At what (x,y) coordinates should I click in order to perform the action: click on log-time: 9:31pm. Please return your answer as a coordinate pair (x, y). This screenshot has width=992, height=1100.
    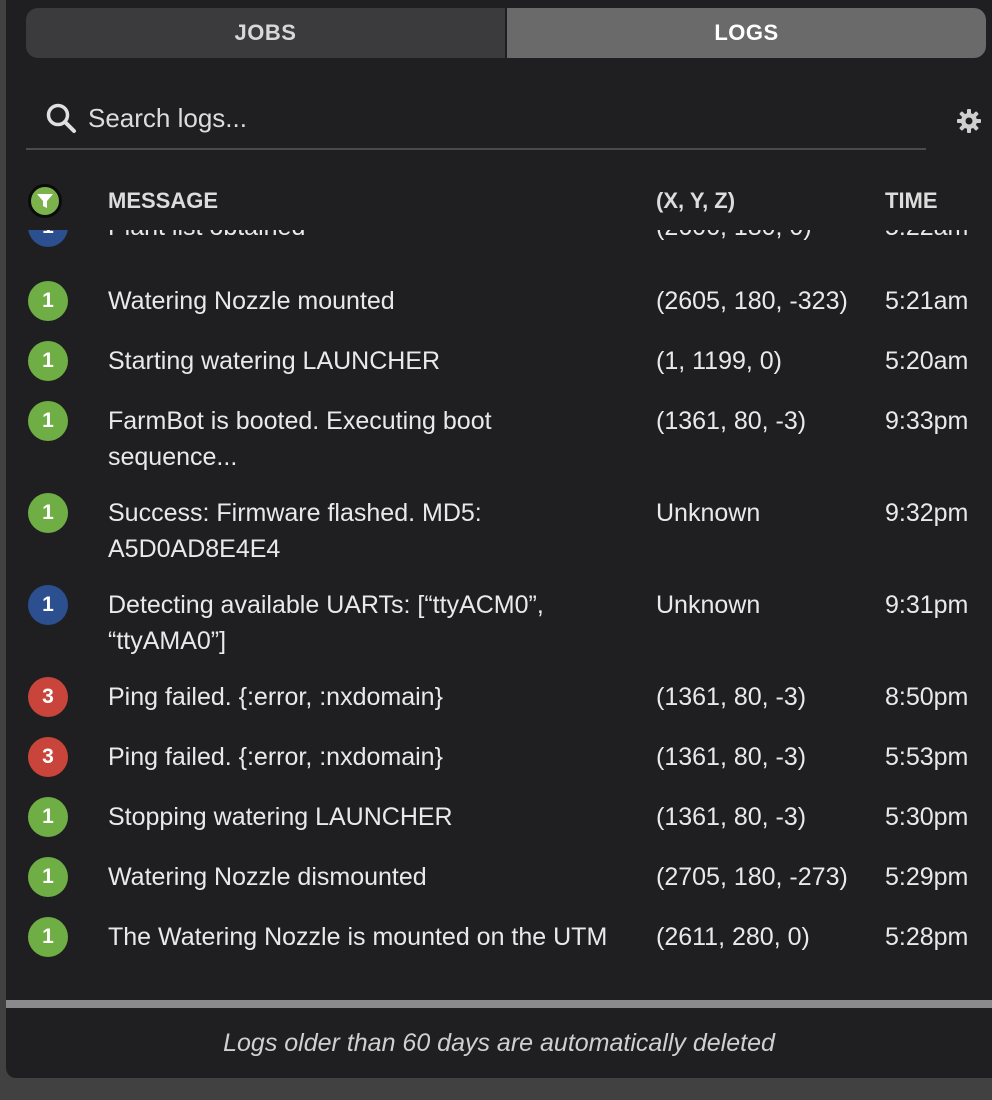
    Looking at the image, I should click on (927, 605).